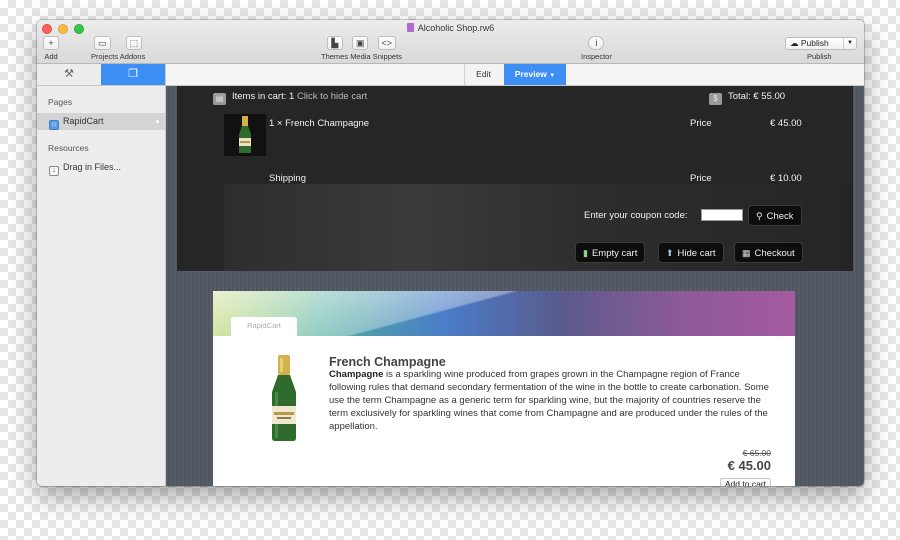 This screenshot has height=540, width=900. I want to click on sidebar-item-label: RapidCart, so click(83, 121).